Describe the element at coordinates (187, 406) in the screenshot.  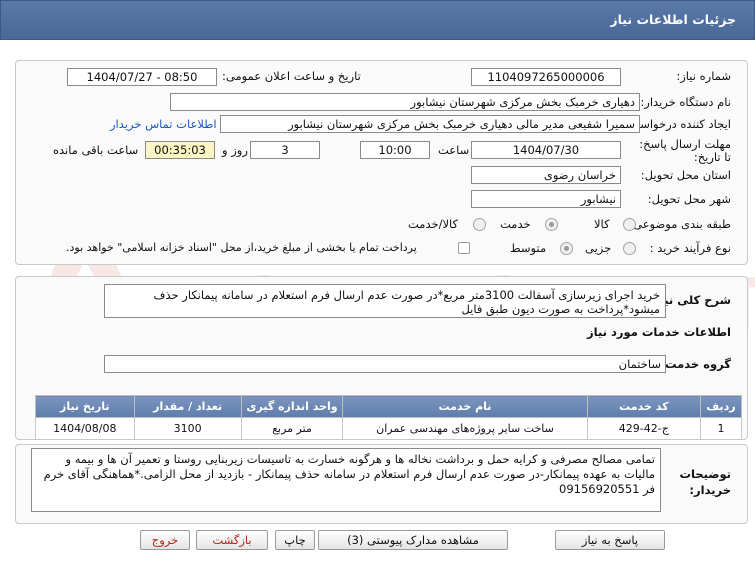
I see `col-header-quantity: تعداد / مقدار` at that location.